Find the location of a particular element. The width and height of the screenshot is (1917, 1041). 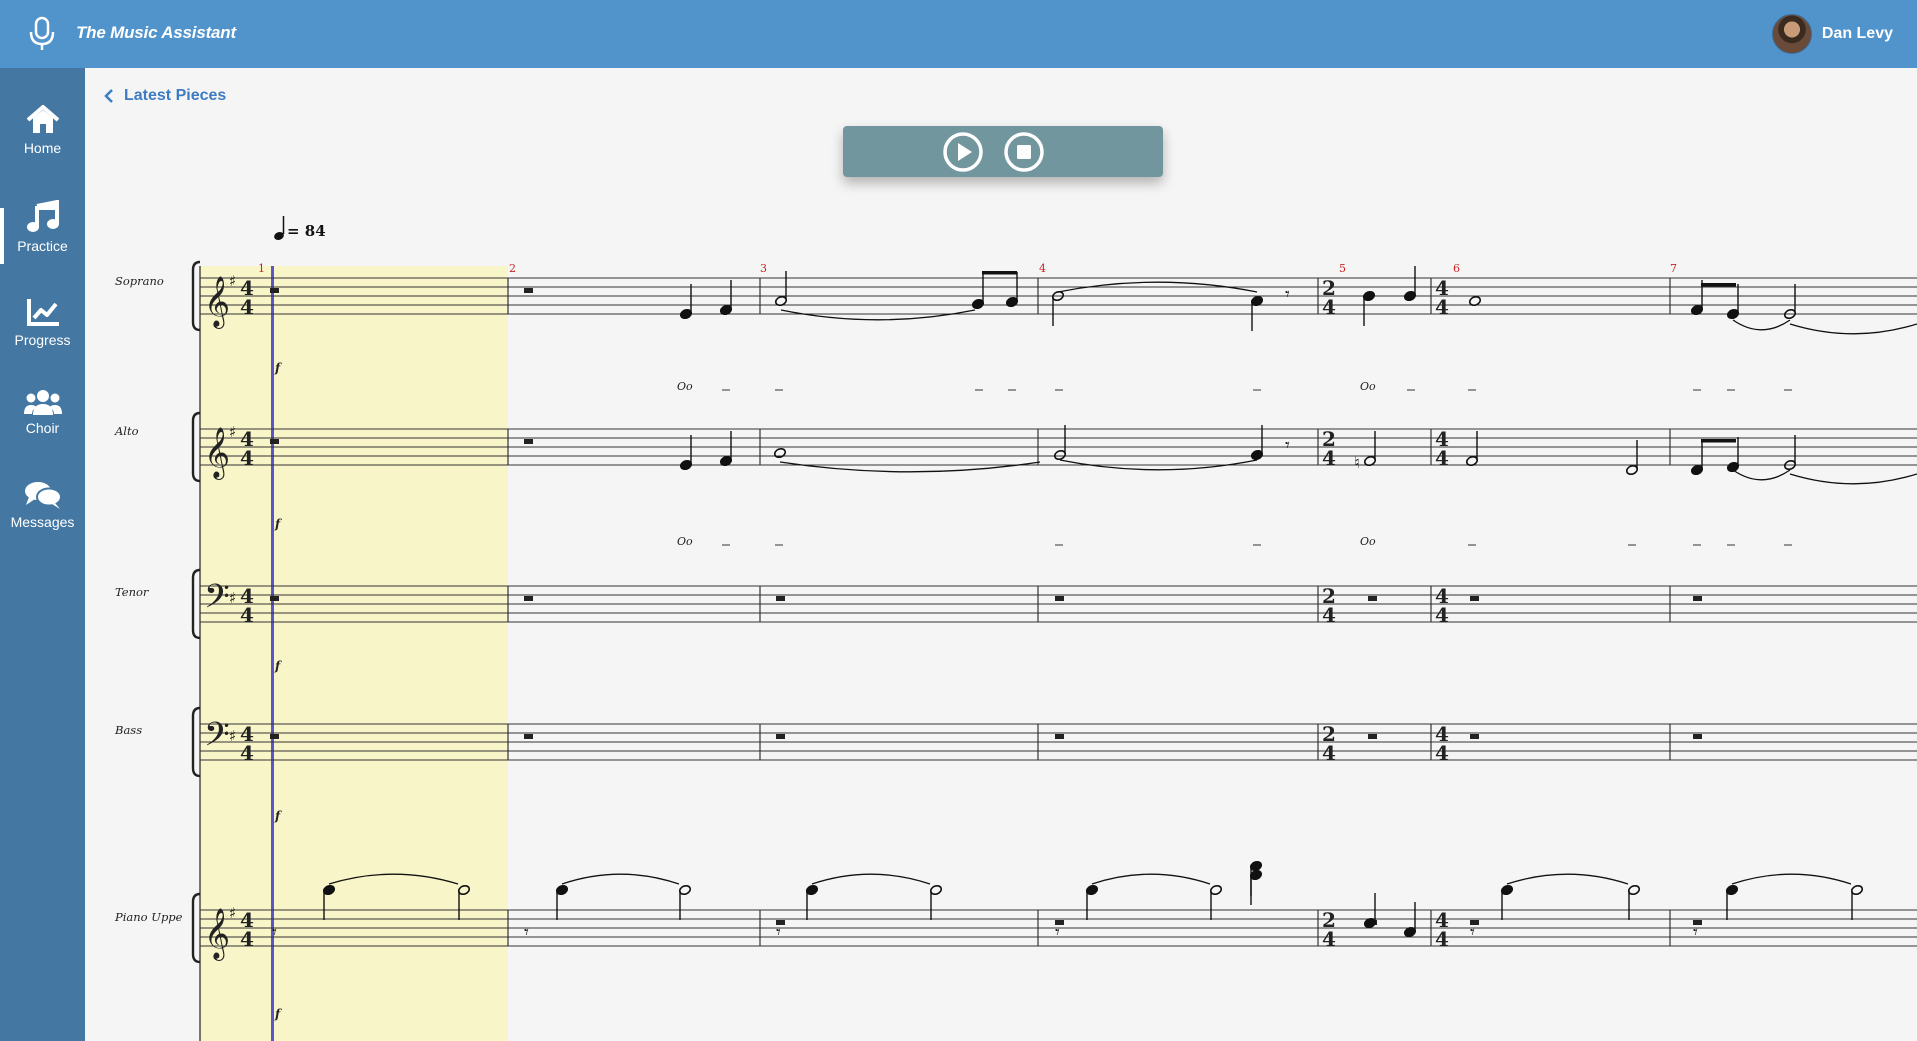

natural-sign: ♮ is located at coordinates (1357, 462).